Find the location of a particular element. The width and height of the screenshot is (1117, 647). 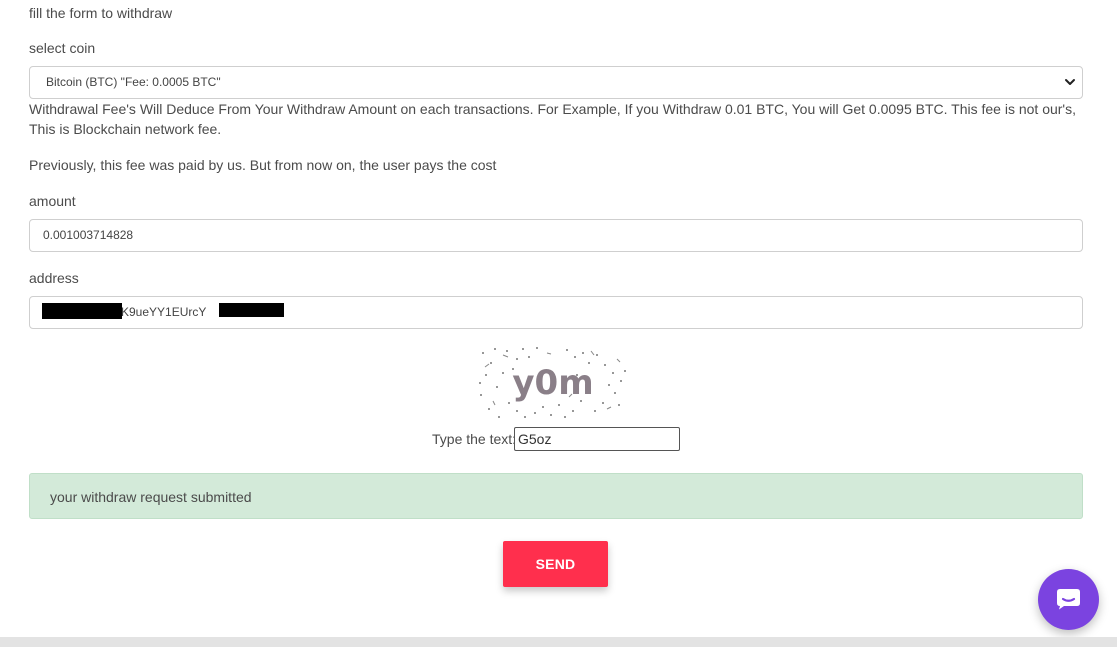

coin-select-label: select coin is located at coordinates (62, 48).